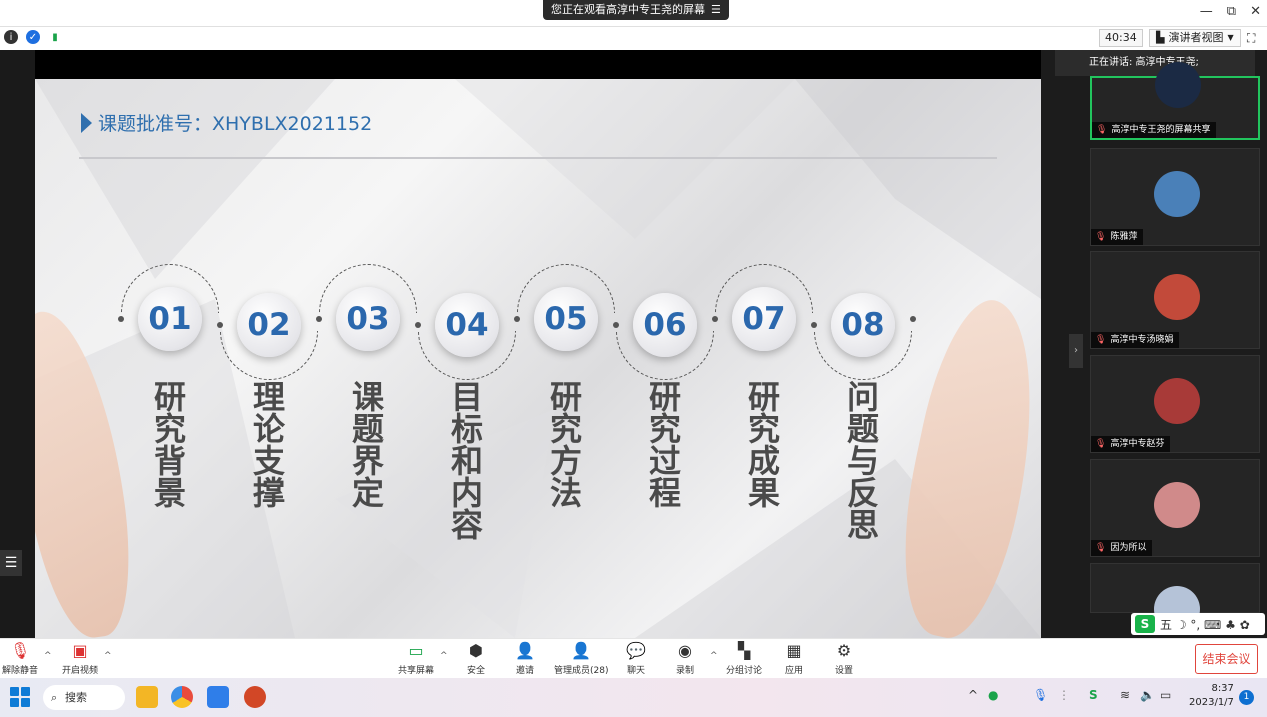 This screenshot has width=1267, height=717. Describe the element at coordinates (80, 671) in the screenshot. I see `start-video-label: 开启视频` at that location.